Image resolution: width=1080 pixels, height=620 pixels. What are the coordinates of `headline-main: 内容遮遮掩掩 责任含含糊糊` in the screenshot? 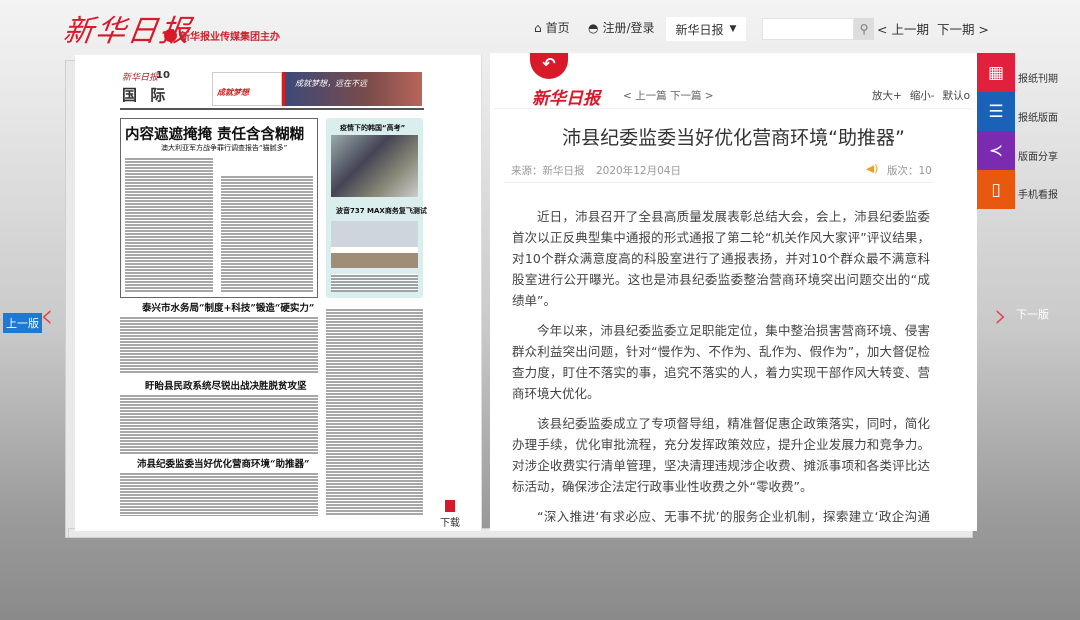 It's located at (215, 135).